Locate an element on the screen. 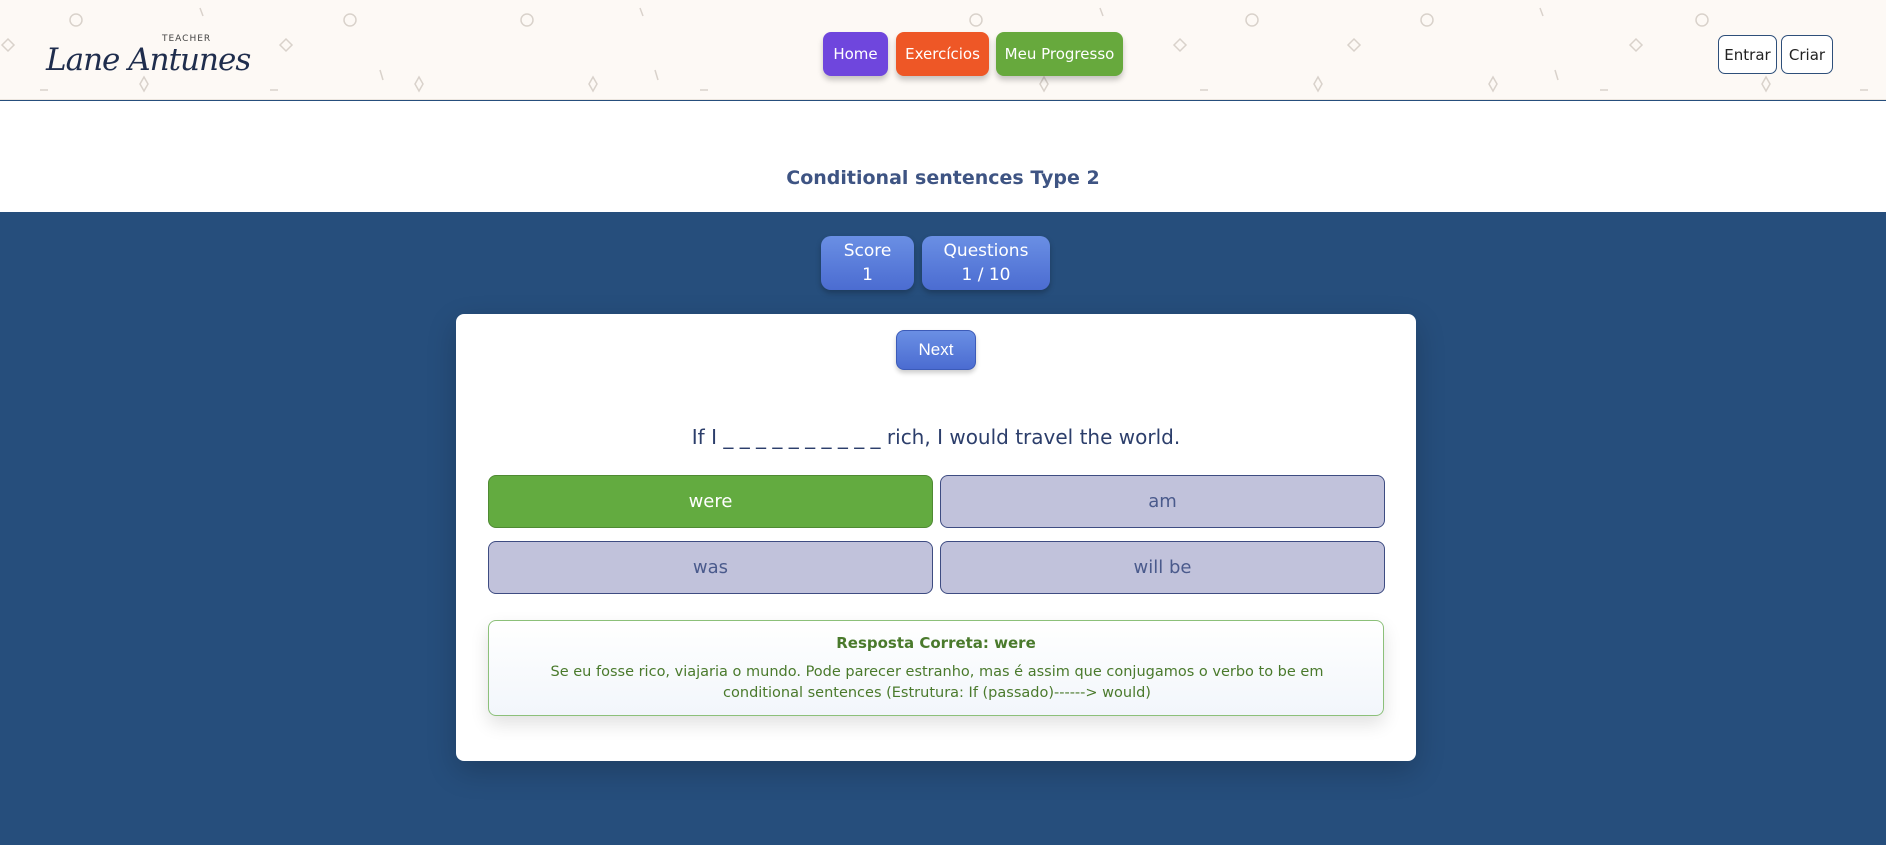  logo: TEACHER Lane Antunes is located at coordinates (148, 56).